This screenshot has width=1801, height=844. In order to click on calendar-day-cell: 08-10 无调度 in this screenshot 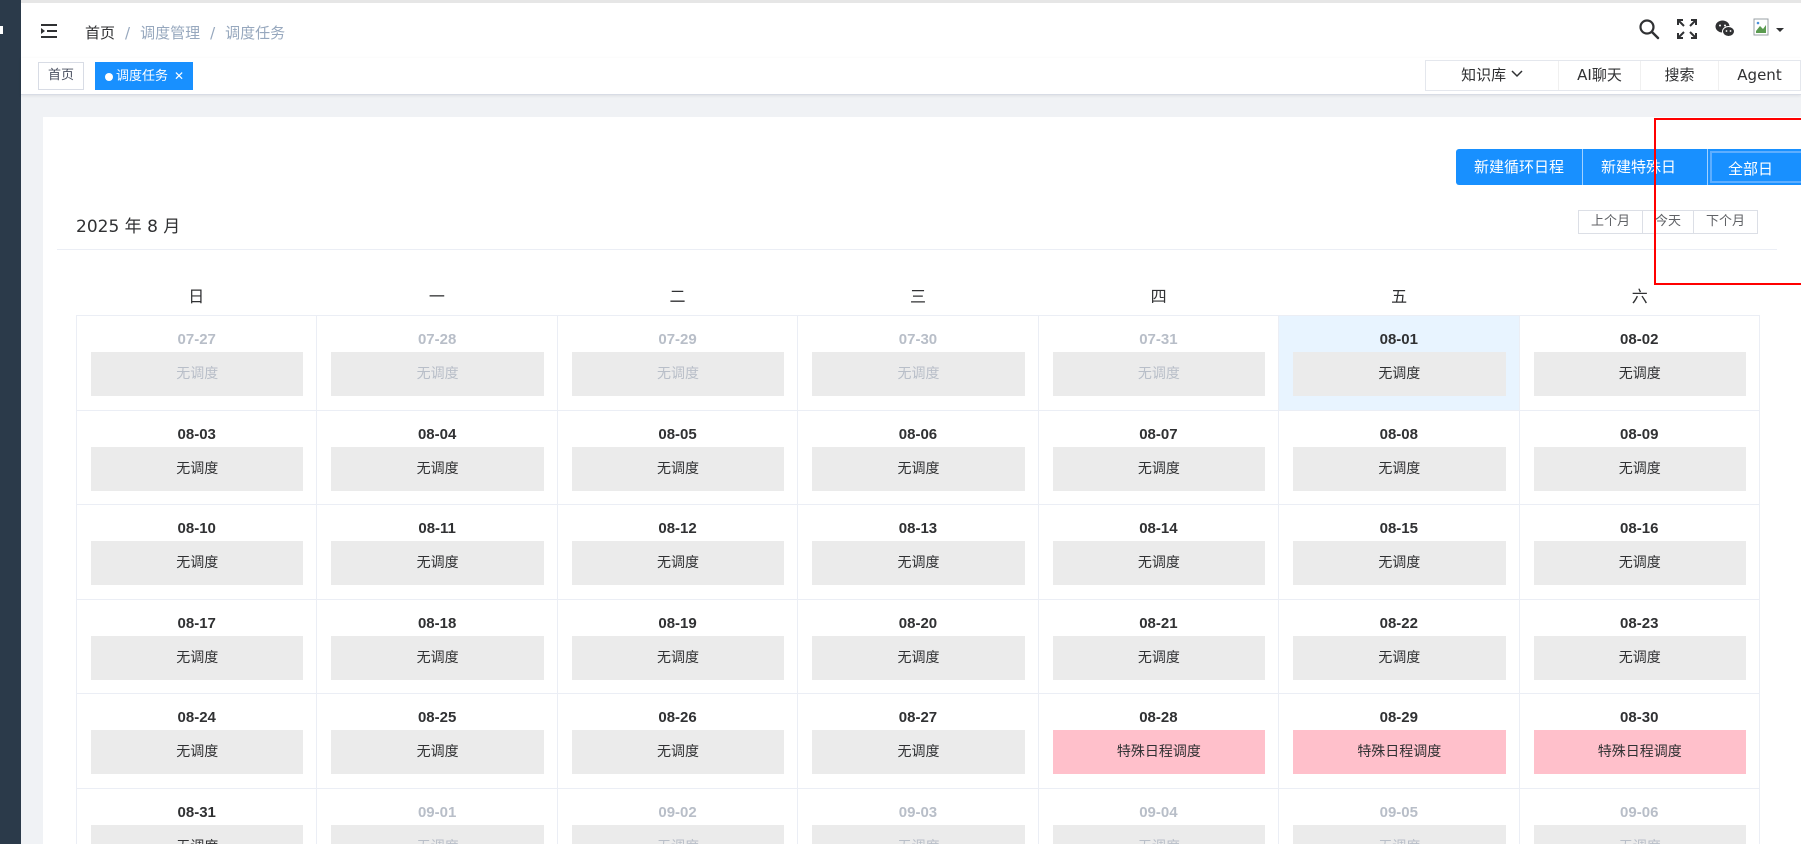, I will do `click(197, 552)`.